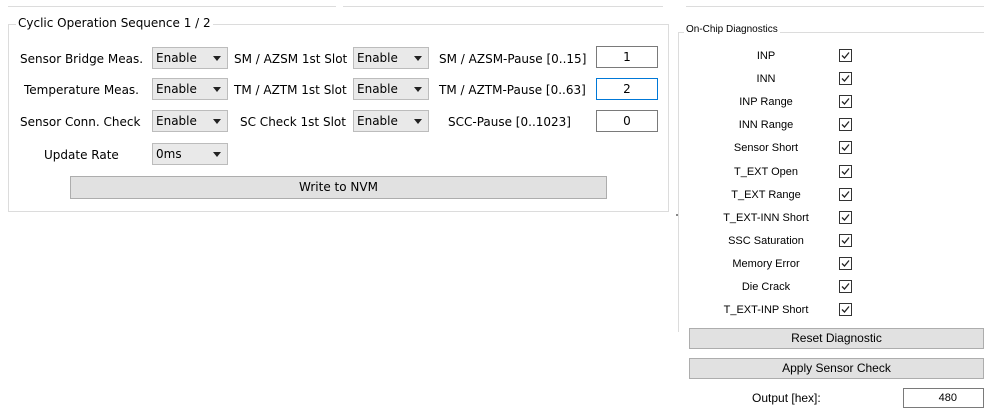  I want to click on sc-check-1st-slot-value: Enable, so click(377, 121).